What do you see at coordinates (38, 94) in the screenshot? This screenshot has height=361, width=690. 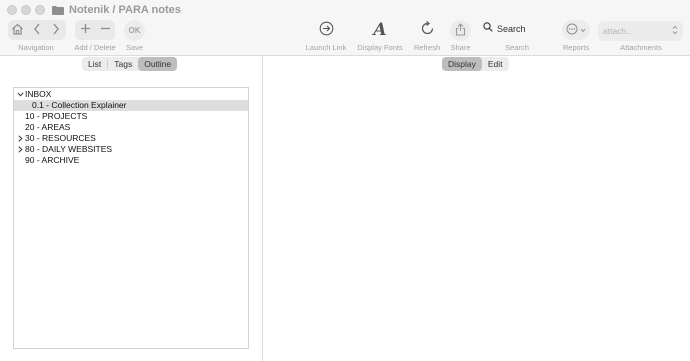 I see `outline-row-label: INBOX` at bounding box center [38, 94].